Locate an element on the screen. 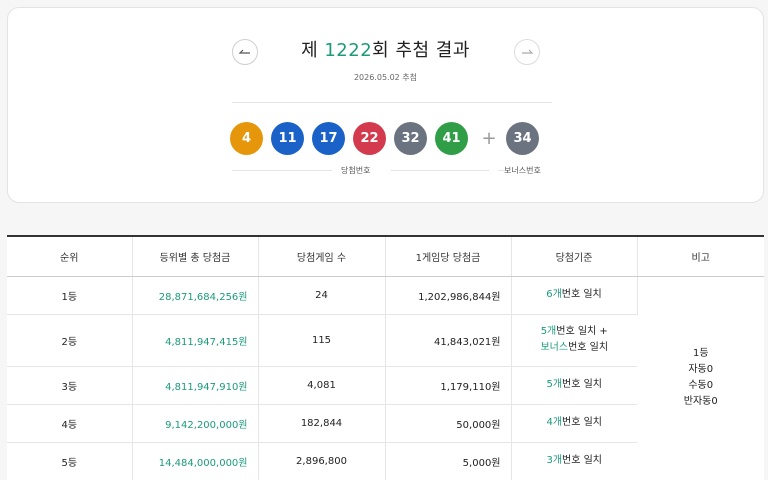 The width and height of the screenshot is (768, 480). column-header: 당첨기준 is located at coordinates (574, 256).